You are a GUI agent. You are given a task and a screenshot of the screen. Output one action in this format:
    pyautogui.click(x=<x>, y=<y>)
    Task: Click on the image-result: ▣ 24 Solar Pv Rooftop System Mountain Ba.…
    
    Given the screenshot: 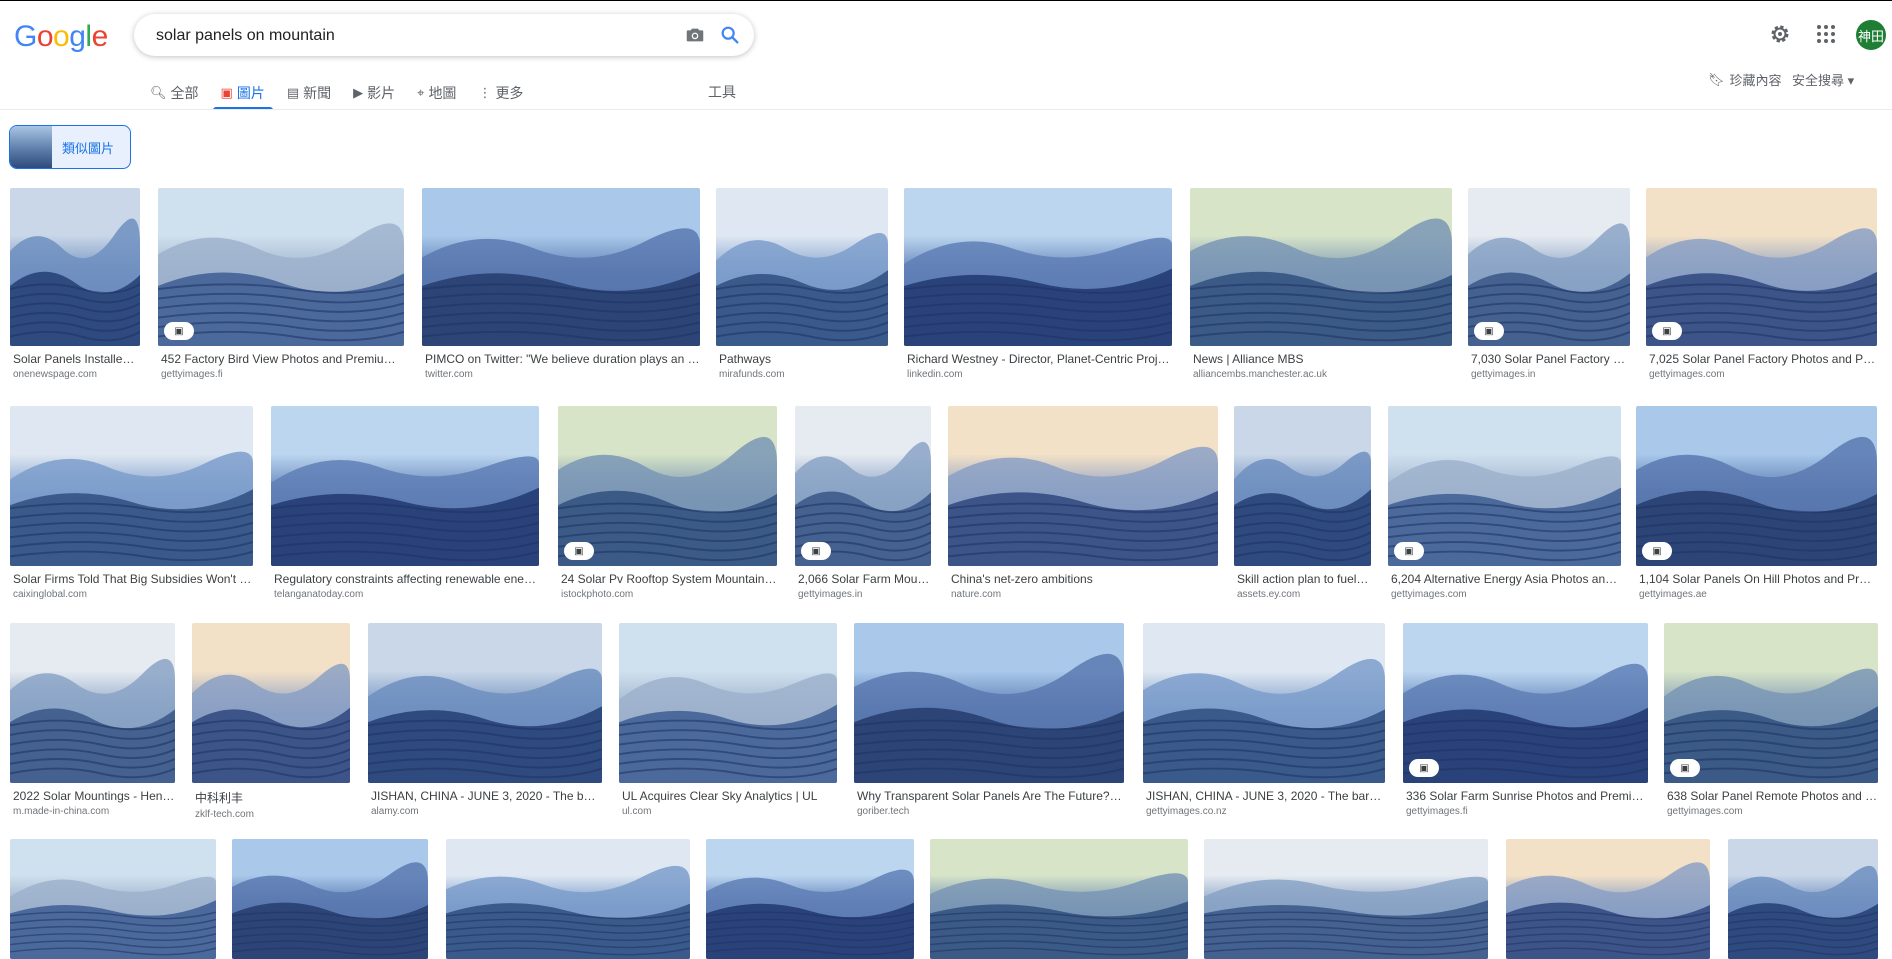 What is the action you would take?
    pyautogui.click(x=667, y=503)
    